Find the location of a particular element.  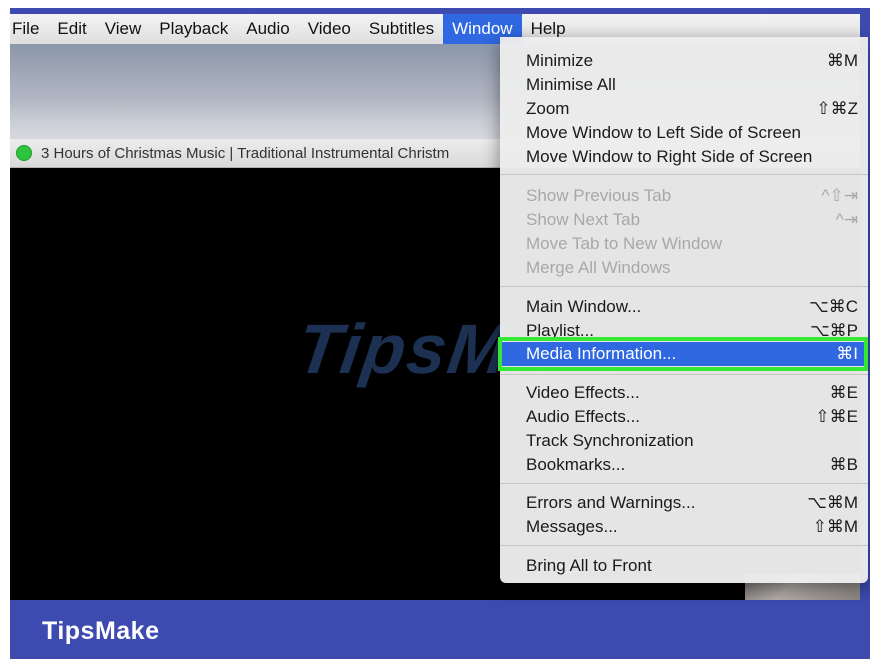

menu-item-move-left: Move Window to Left Side of Screen is located at coordinates (684, 133).